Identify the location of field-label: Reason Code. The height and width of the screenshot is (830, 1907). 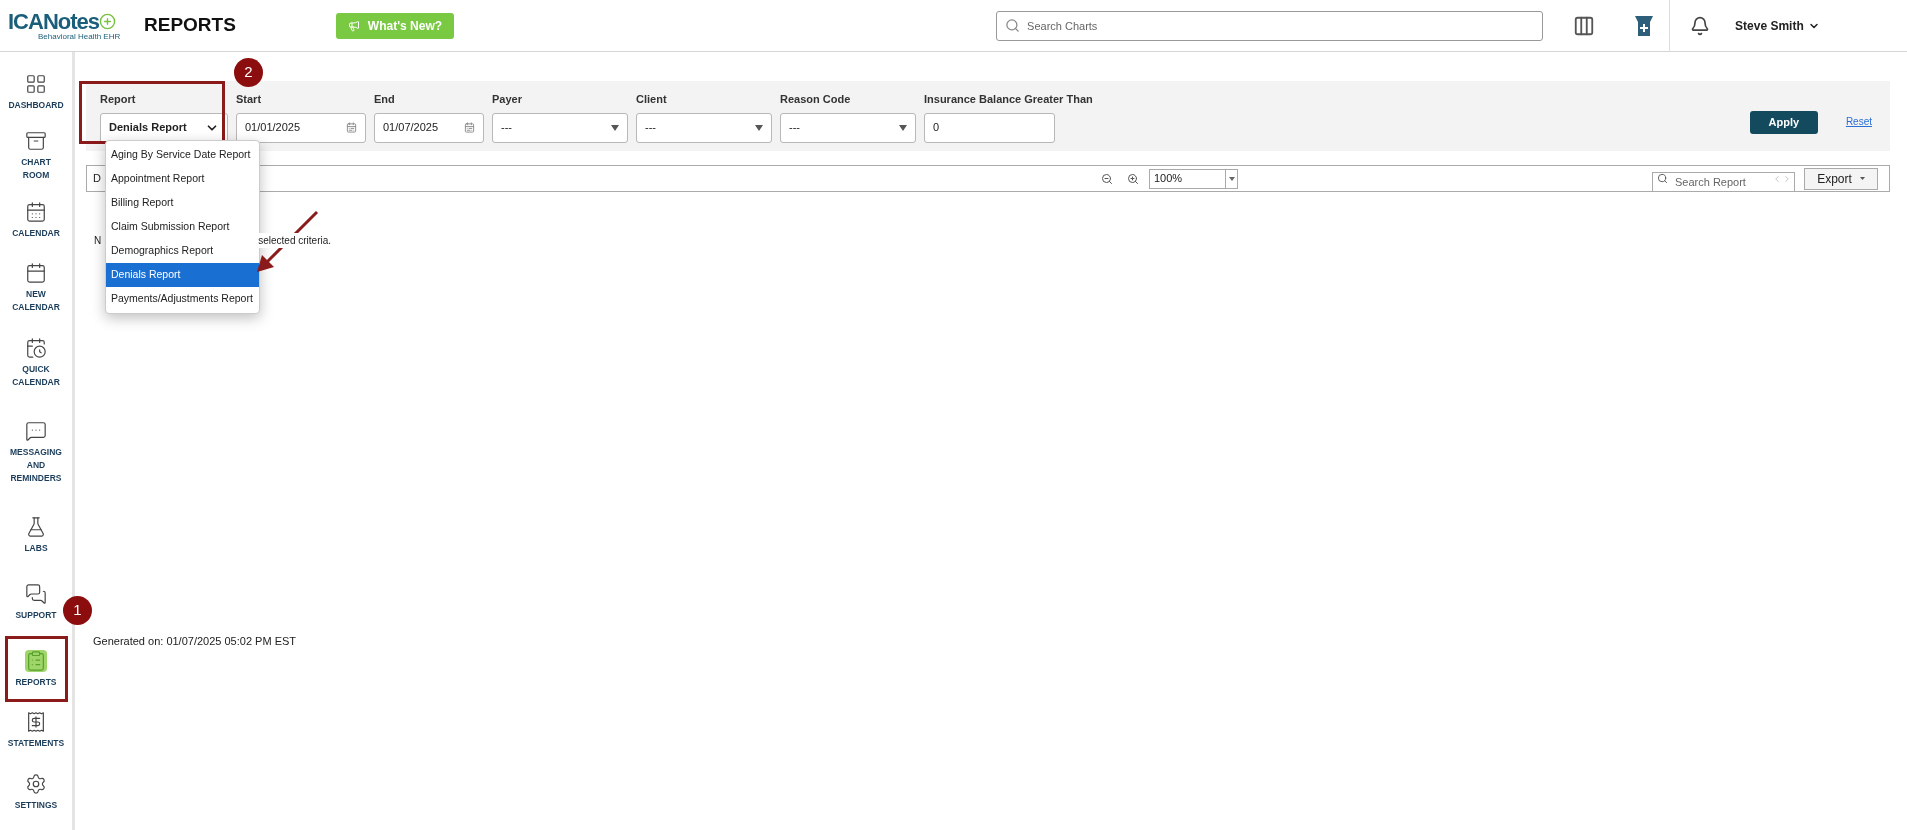
(816, 99).